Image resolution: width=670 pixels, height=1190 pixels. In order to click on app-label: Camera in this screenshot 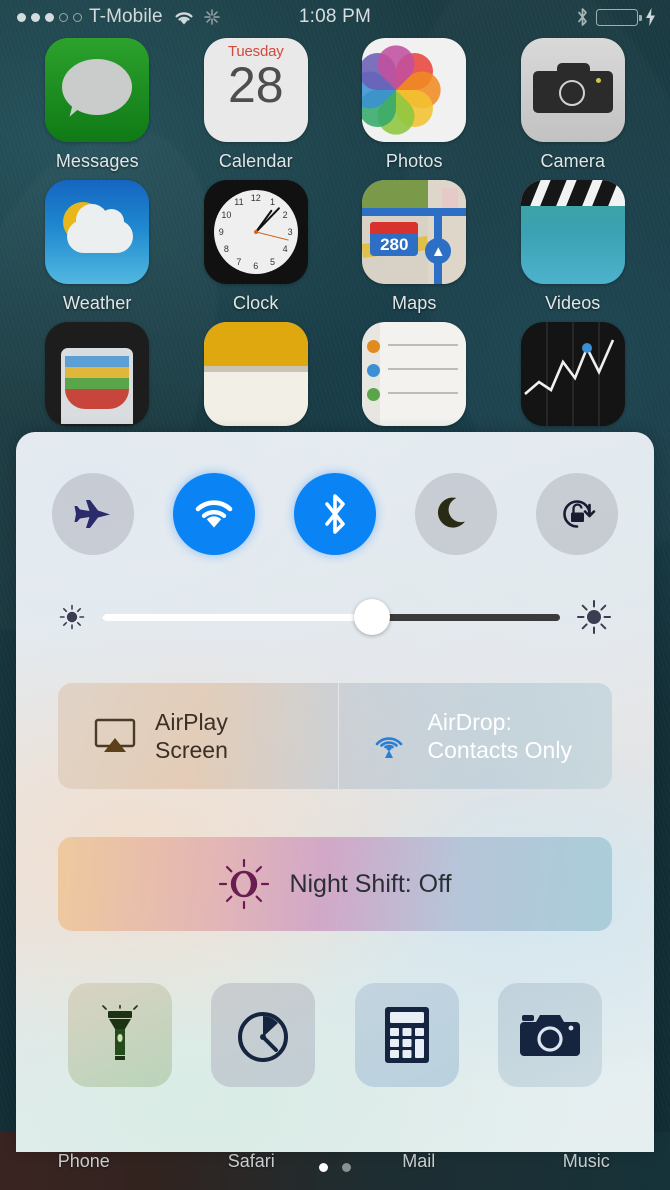, I will do `click(573, 161)`.